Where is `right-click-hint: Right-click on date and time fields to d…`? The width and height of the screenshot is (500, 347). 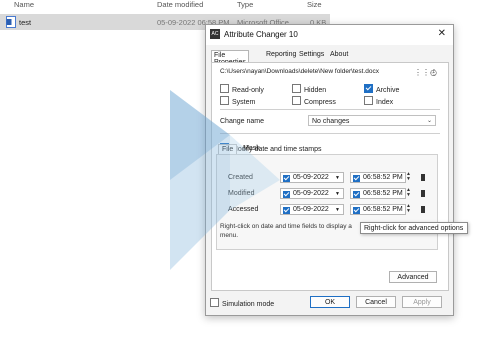
right-click-hint: Right-click on date and time fields to d… is located at coordinates (286, 231).